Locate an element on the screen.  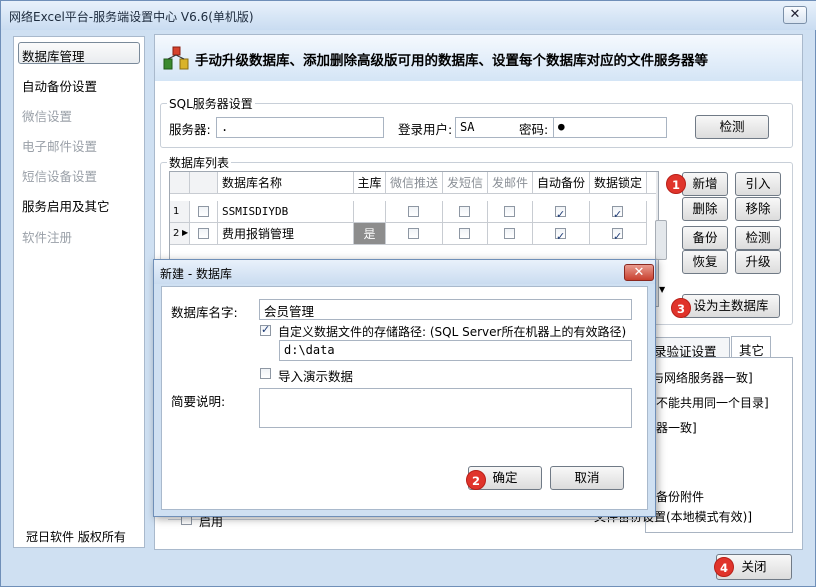
sidebar-item-sms: 短信设备设置 is located at coordinates (60, 176).